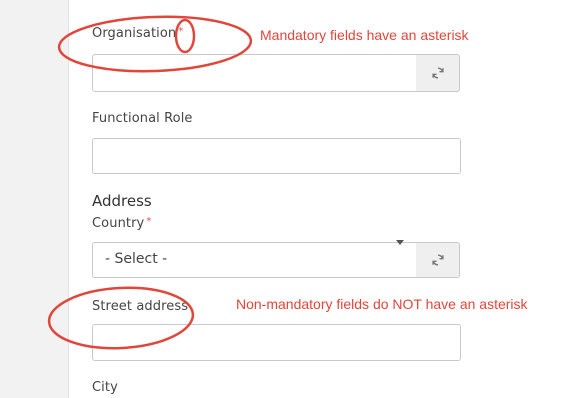 The height and width of the screenshot is (398, 572). I want to click on country-refresh-button, so click(438, 260).